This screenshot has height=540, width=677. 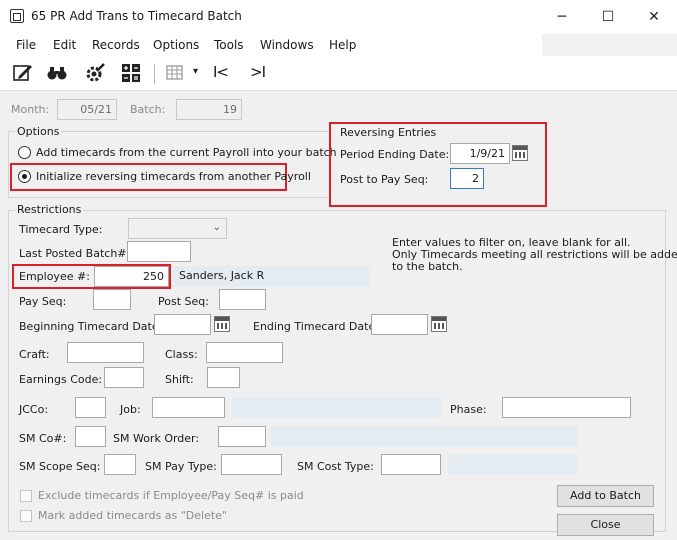 I want to click on sm-work-order-label: SM Work Order:, so click(x=156, y=438).